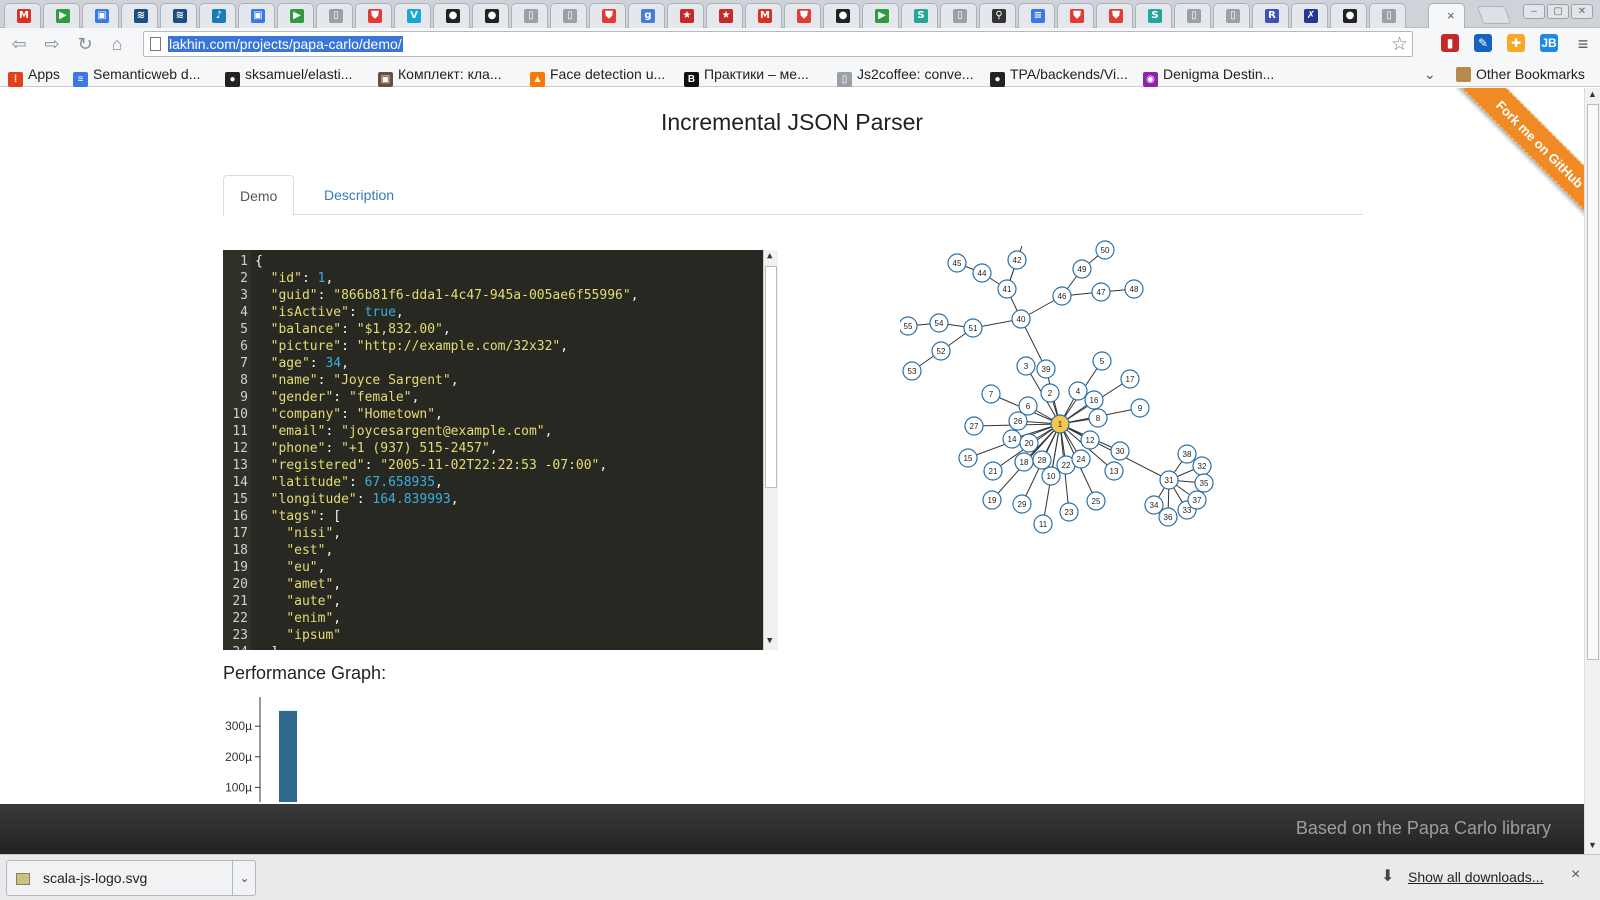  I want to click on code-line: "longitude": 164.839993,, so click(357, 499).